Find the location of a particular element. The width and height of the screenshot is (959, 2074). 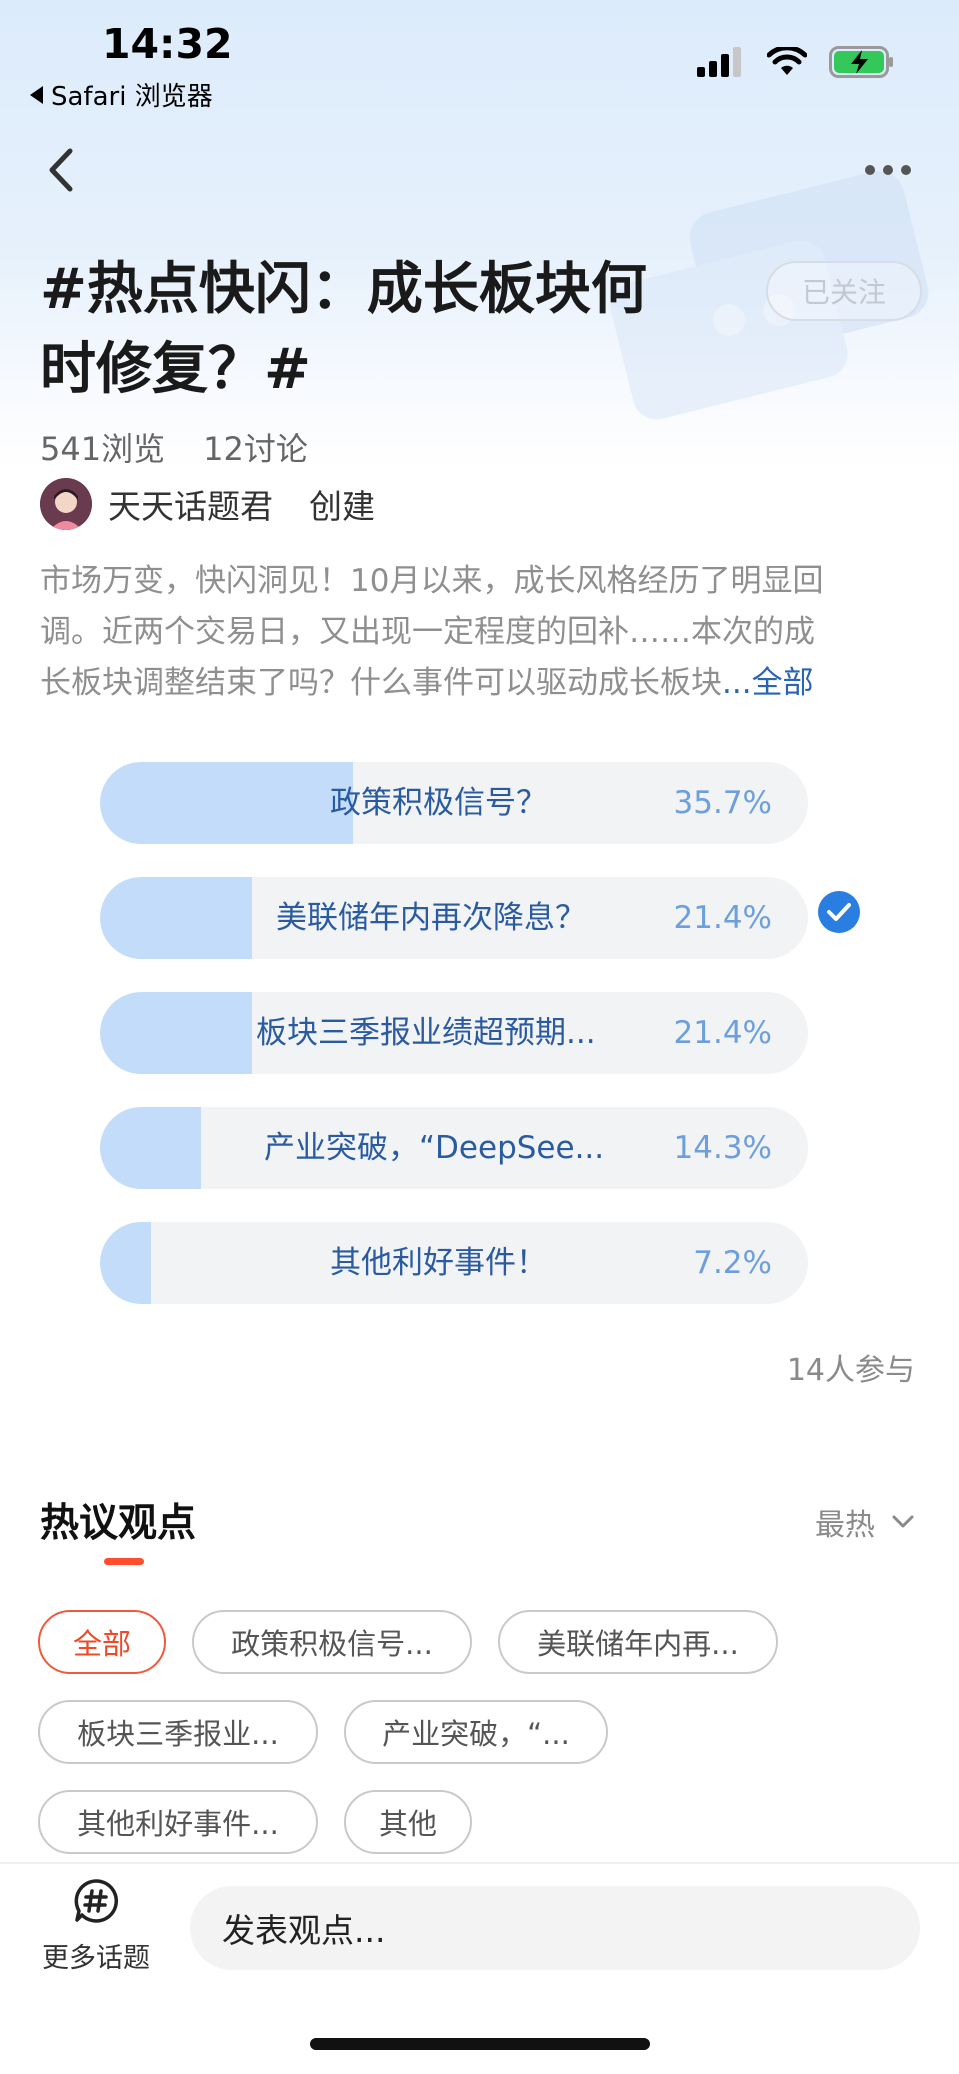

more-menu-icon is located at coordinates (890, 170).